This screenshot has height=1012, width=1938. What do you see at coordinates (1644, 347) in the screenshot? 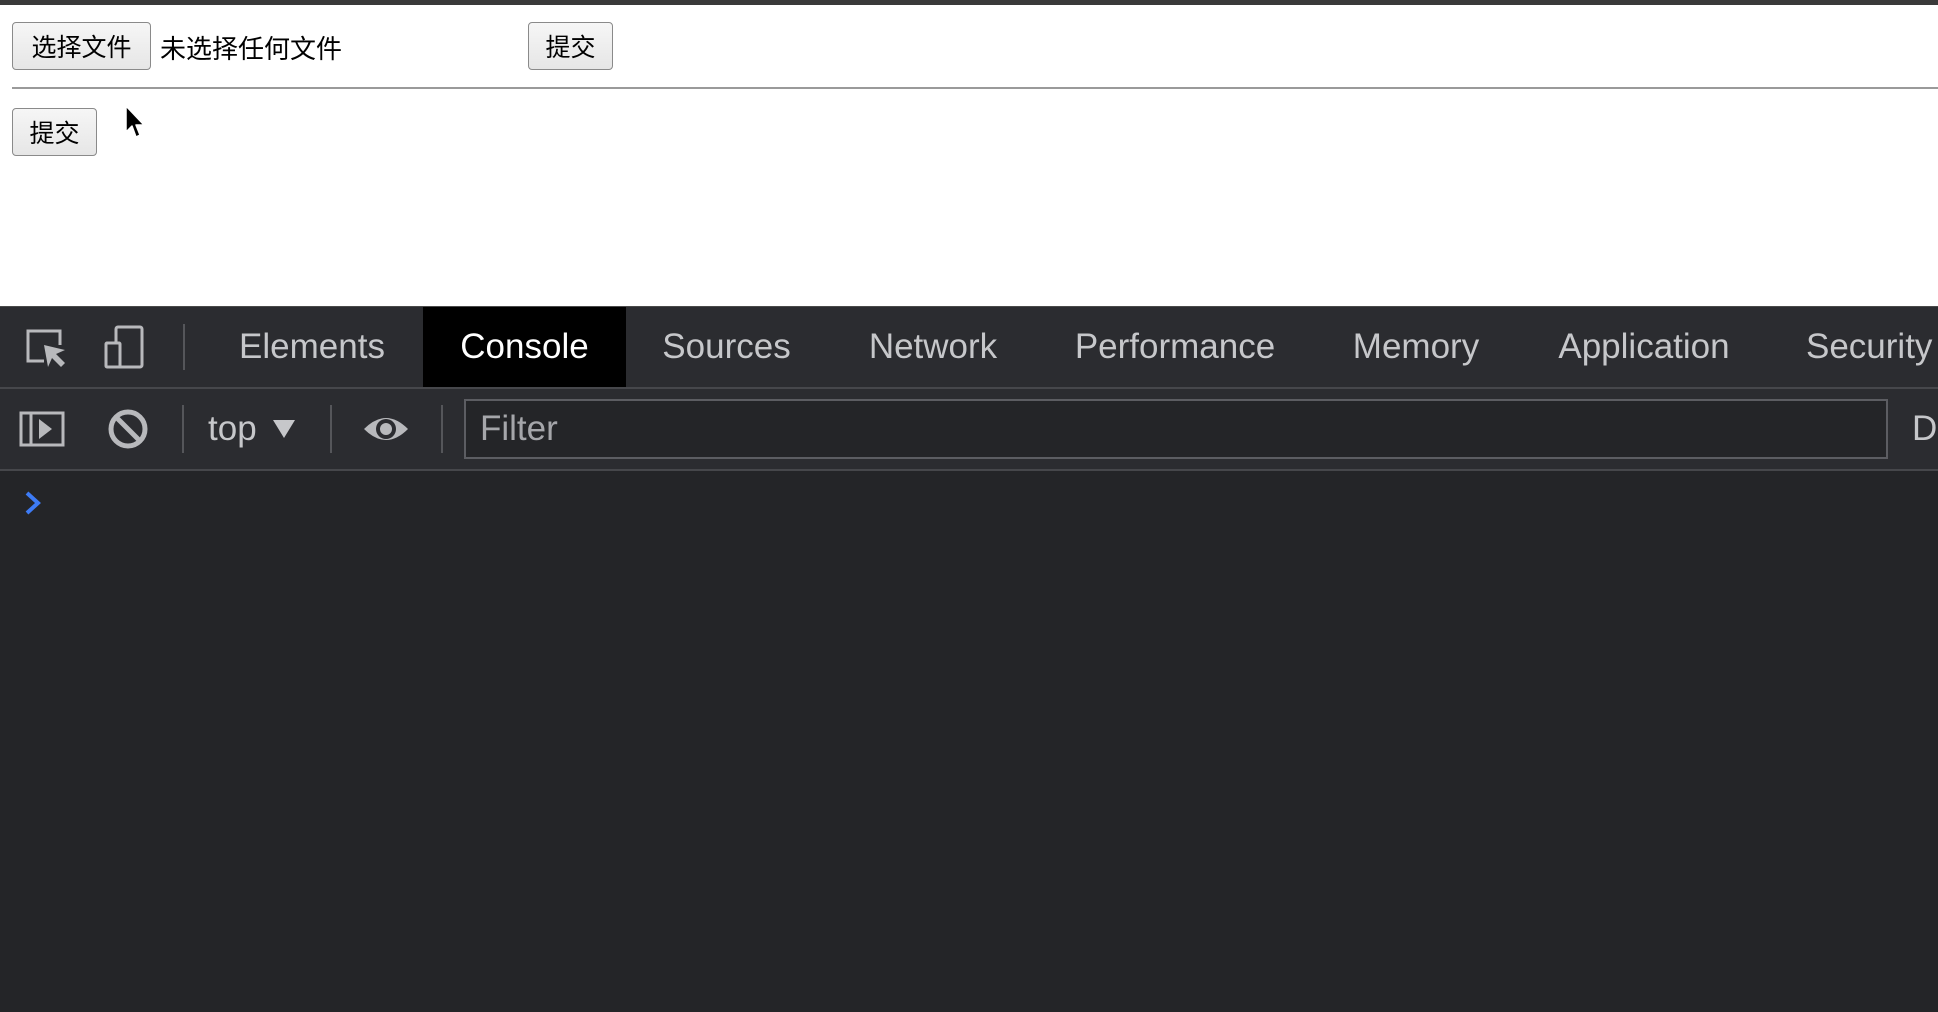
I see `tab-application: Application` at bounding box center [1644, 347].